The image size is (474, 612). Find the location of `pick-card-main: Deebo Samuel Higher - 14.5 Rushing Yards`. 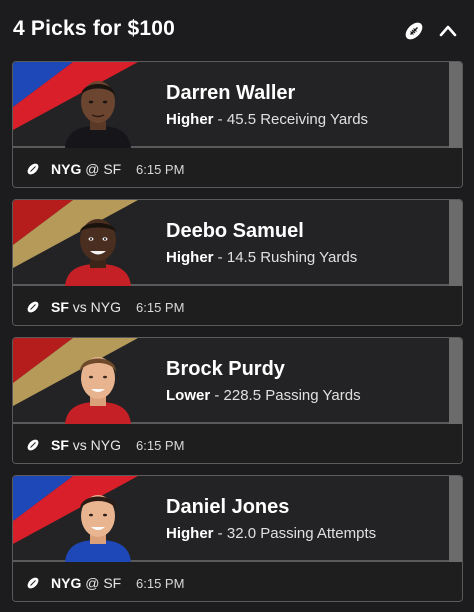

pick-card-main: Deebo Samuel Higher - 14.5 Rushing Yards is located at coordinates (231, 243).